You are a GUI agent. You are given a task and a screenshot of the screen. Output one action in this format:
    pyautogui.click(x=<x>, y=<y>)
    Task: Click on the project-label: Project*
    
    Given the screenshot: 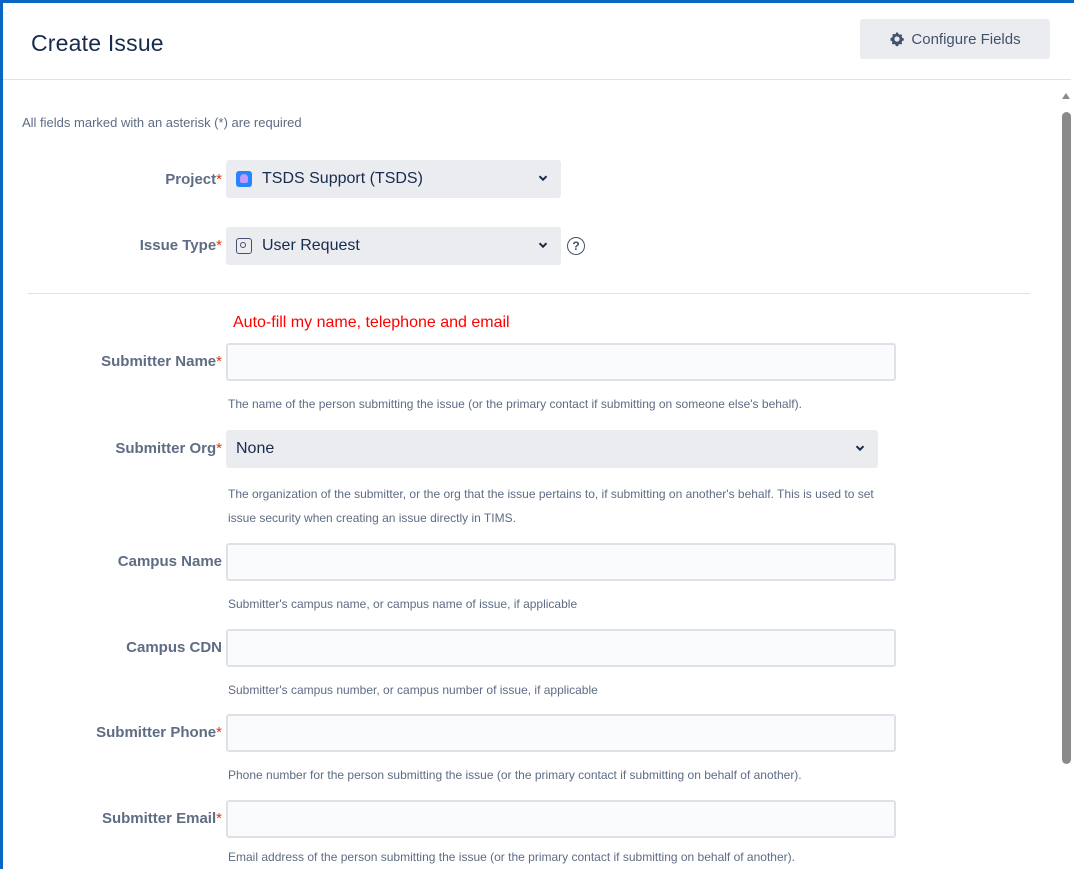 What is the action you would take?
    pyautogui.click(x=193, y=179)
    